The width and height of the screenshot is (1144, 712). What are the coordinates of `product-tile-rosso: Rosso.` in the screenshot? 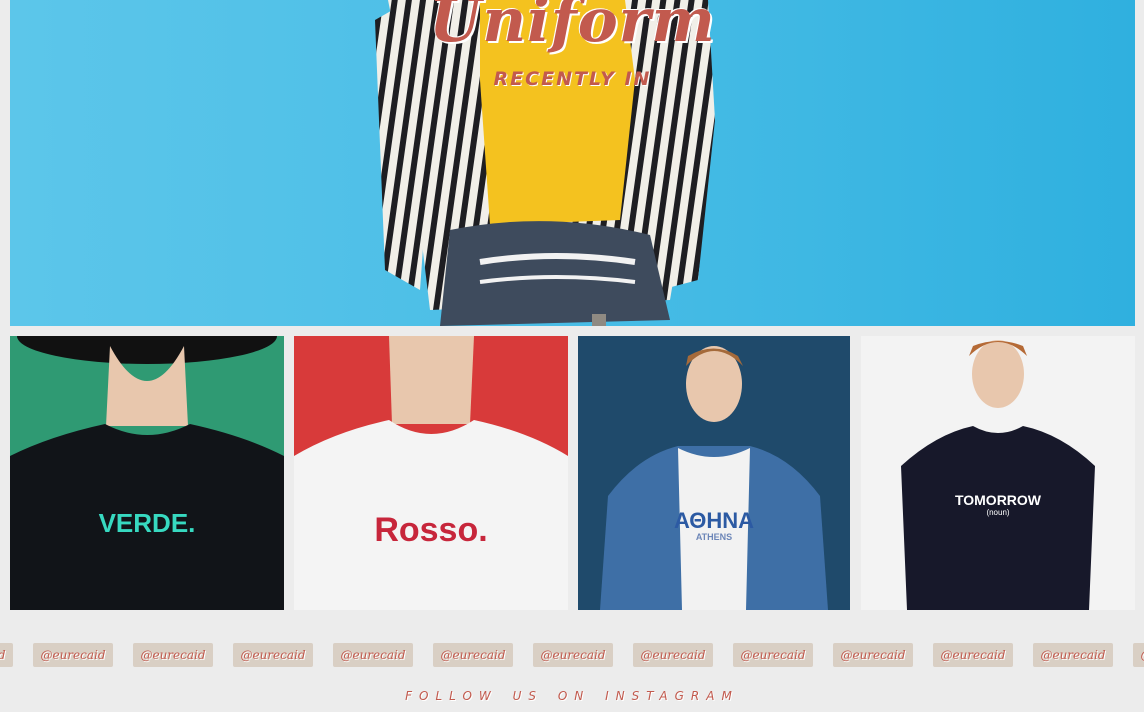 It's located at (431, 473).